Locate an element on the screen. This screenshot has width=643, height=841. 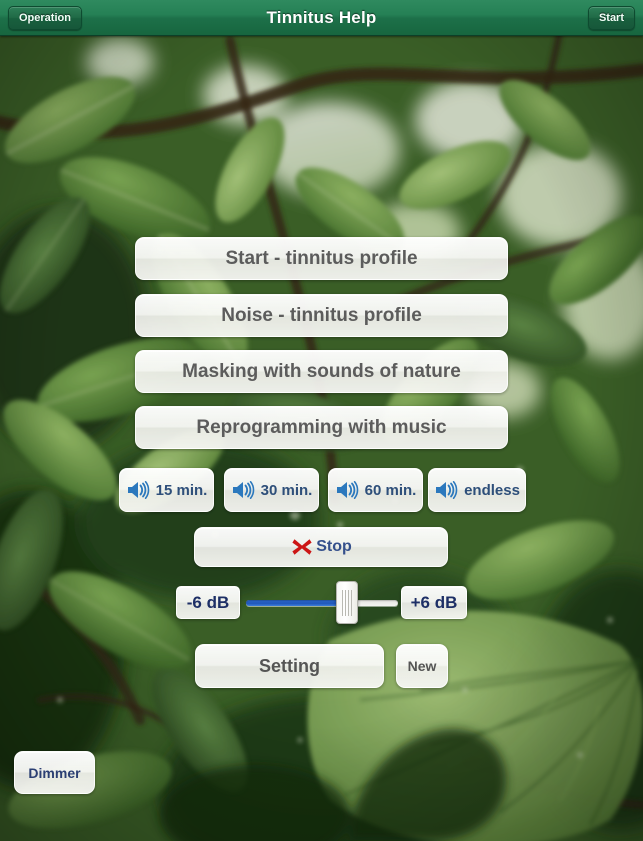
timer-30-min-label: 30 min. is located at coordinates (286, 490).